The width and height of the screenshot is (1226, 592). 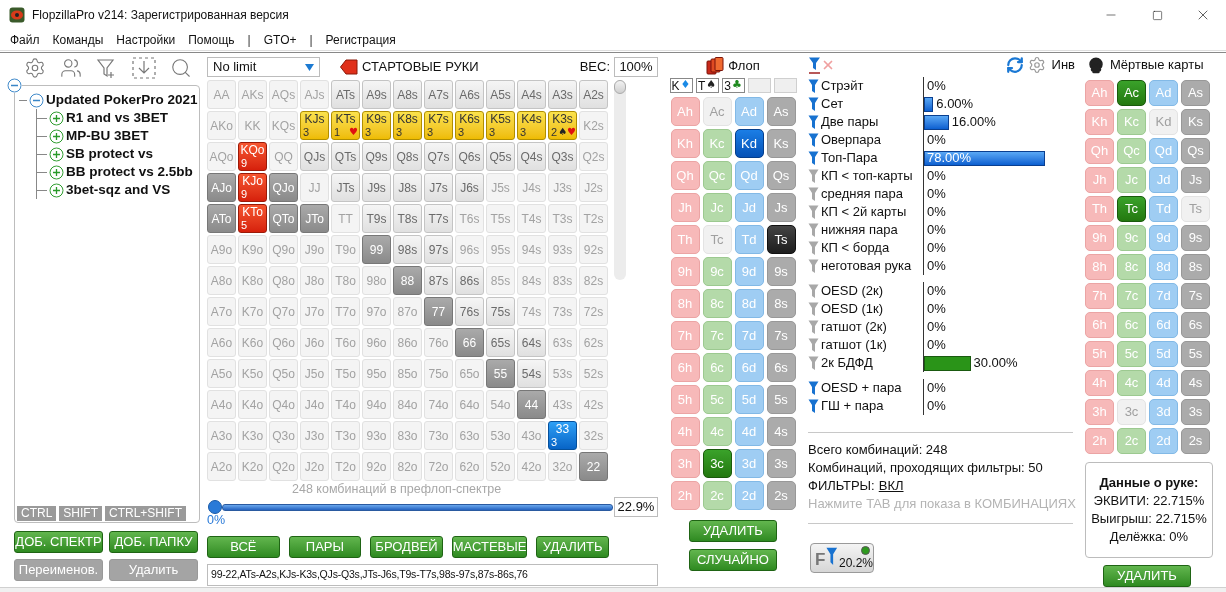 What do you see at coordinates (781, 111) in the screenshot?
I see `card-button: As` at bounding box center [781, 111].